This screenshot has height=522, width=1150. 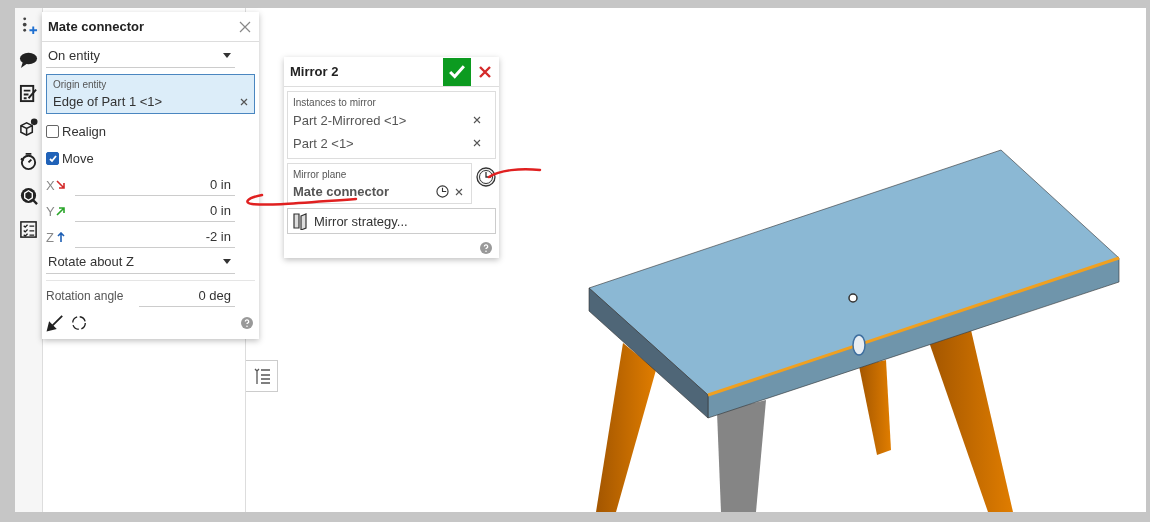 What do you see at coordinates (108, 101) in the screenshot?
I see `field-value: Edge of Part 1 <1>` at bounding box center [108, 101].